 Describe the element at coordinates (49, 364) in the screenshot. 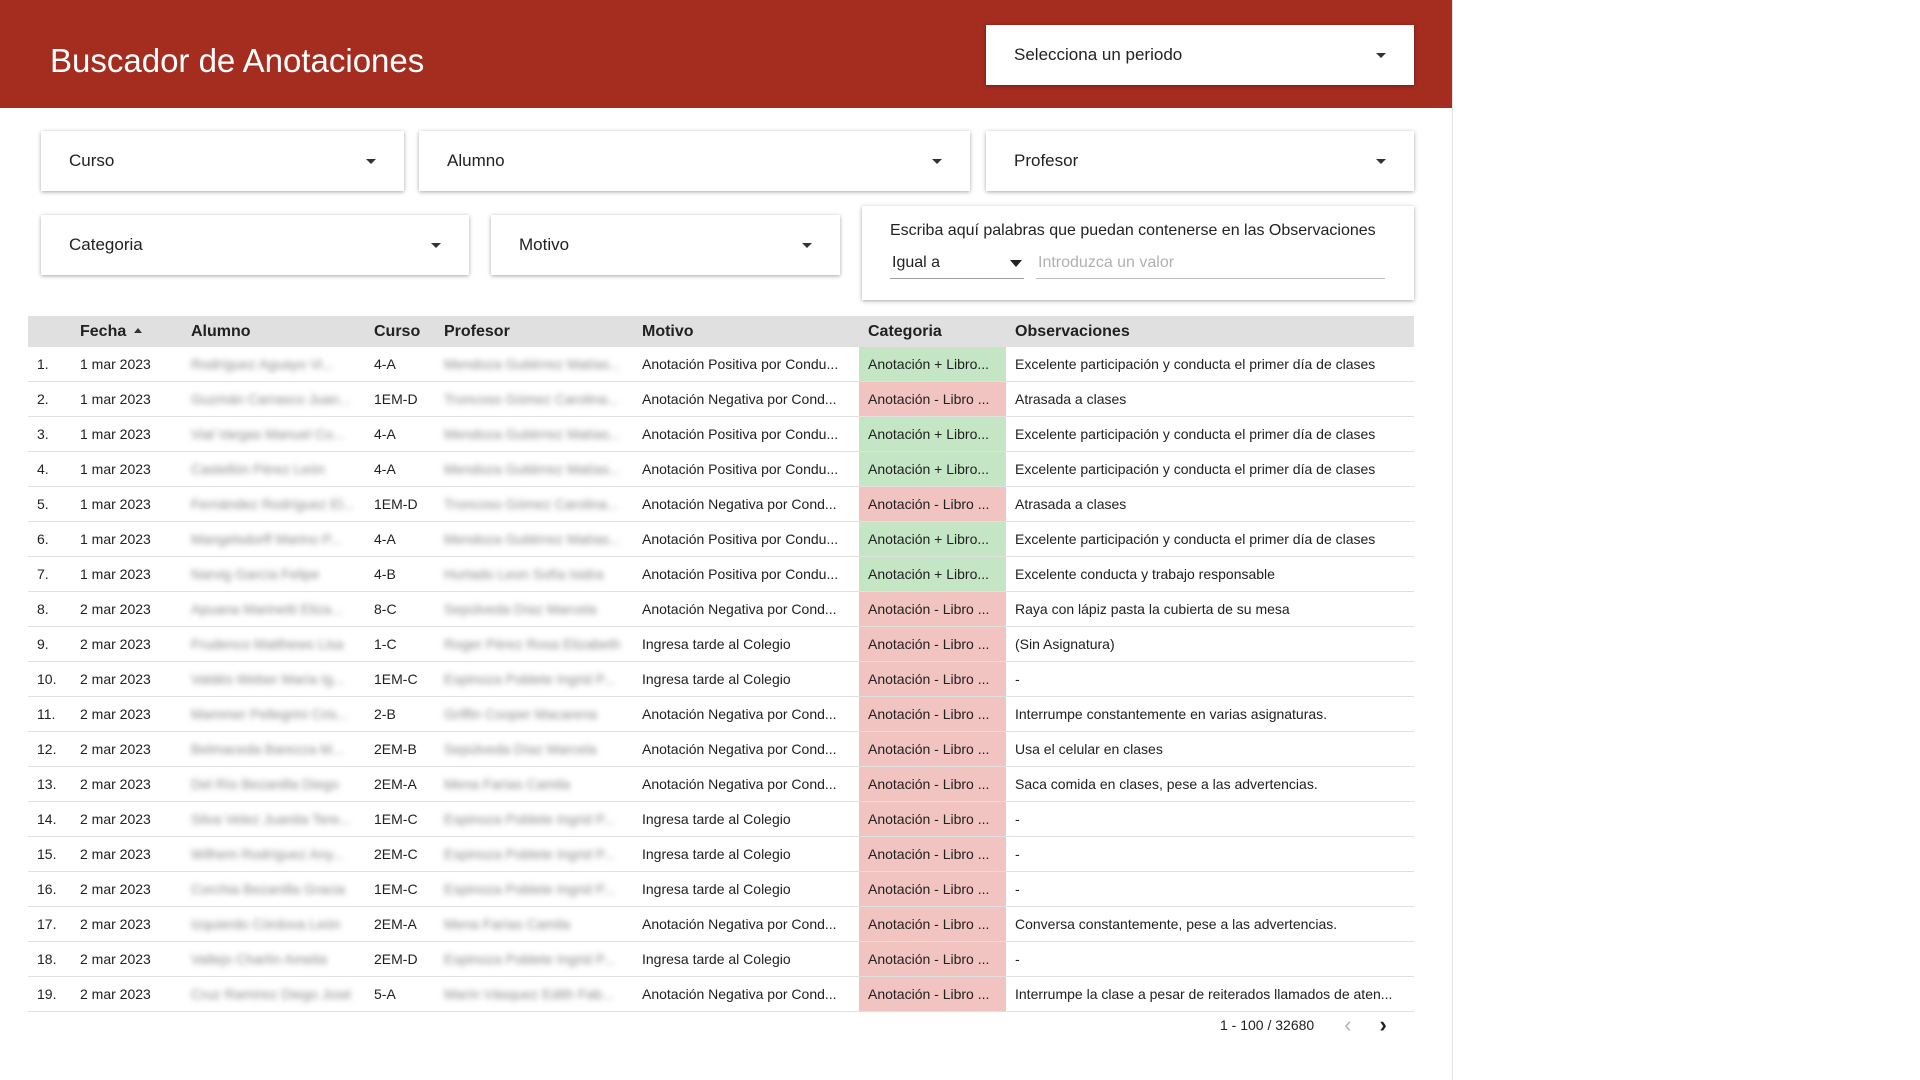

I see `row-number: 1.` at that location.